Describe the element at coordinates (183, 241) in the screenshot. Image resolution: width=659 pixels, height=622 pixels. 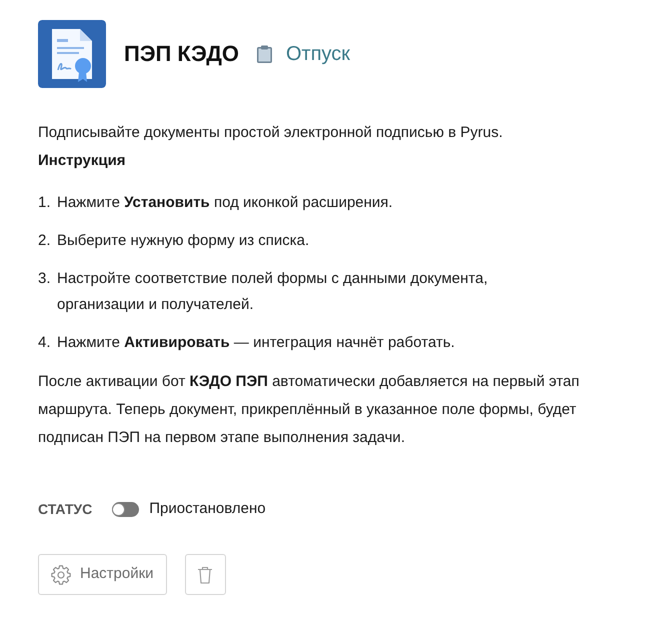
I see `step-text: Выберите нужную форму из списка.` at that location.